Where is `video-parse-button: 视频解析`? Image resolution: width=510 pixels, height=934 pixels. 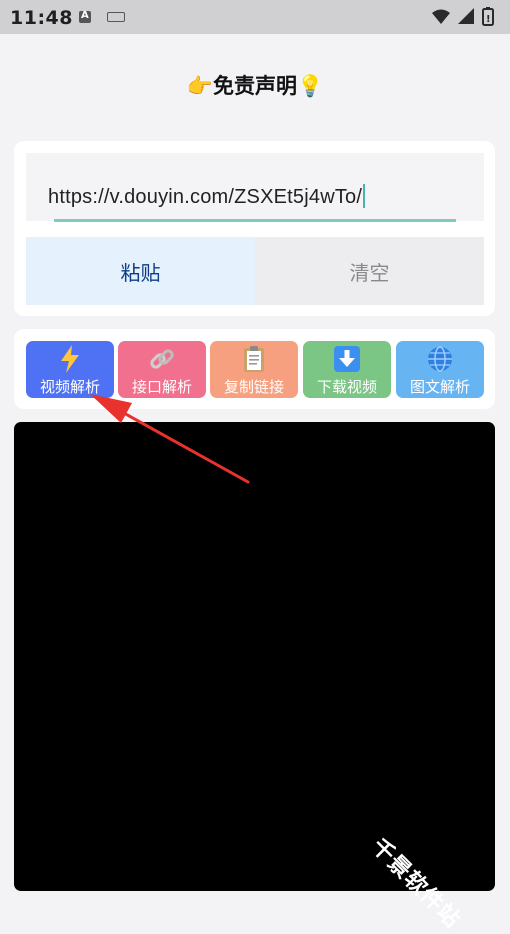
video-parse-button: 视频解析 is located at coordinates (70, 369).